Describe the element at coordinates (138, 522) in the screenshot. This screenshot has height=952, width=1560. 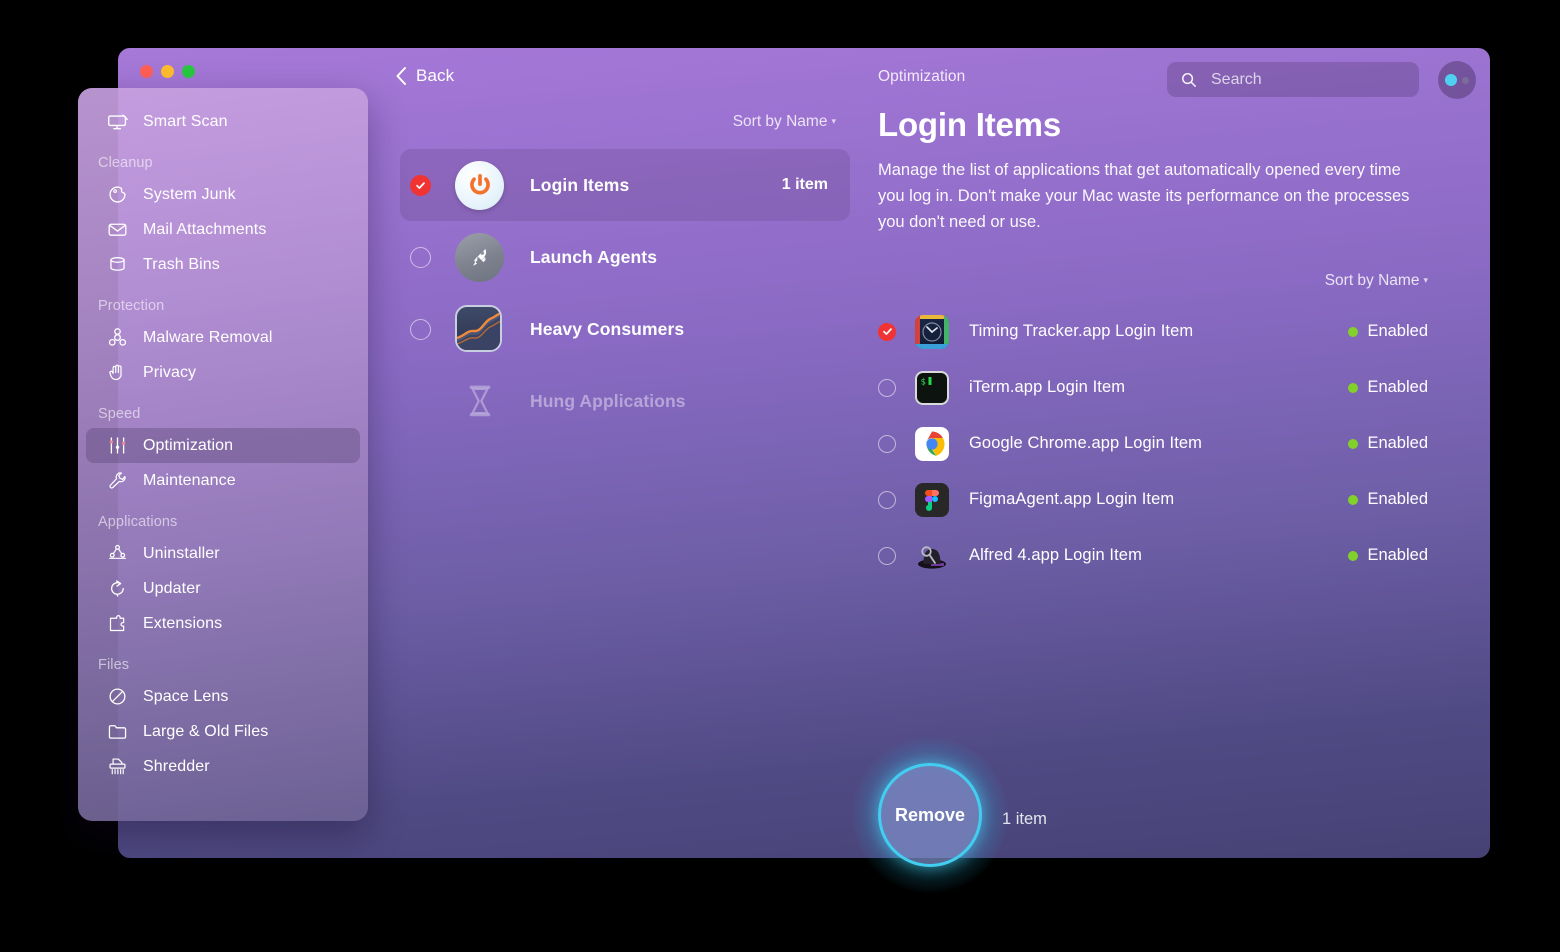
I see `sidebar-group-title: Applications` at that location.